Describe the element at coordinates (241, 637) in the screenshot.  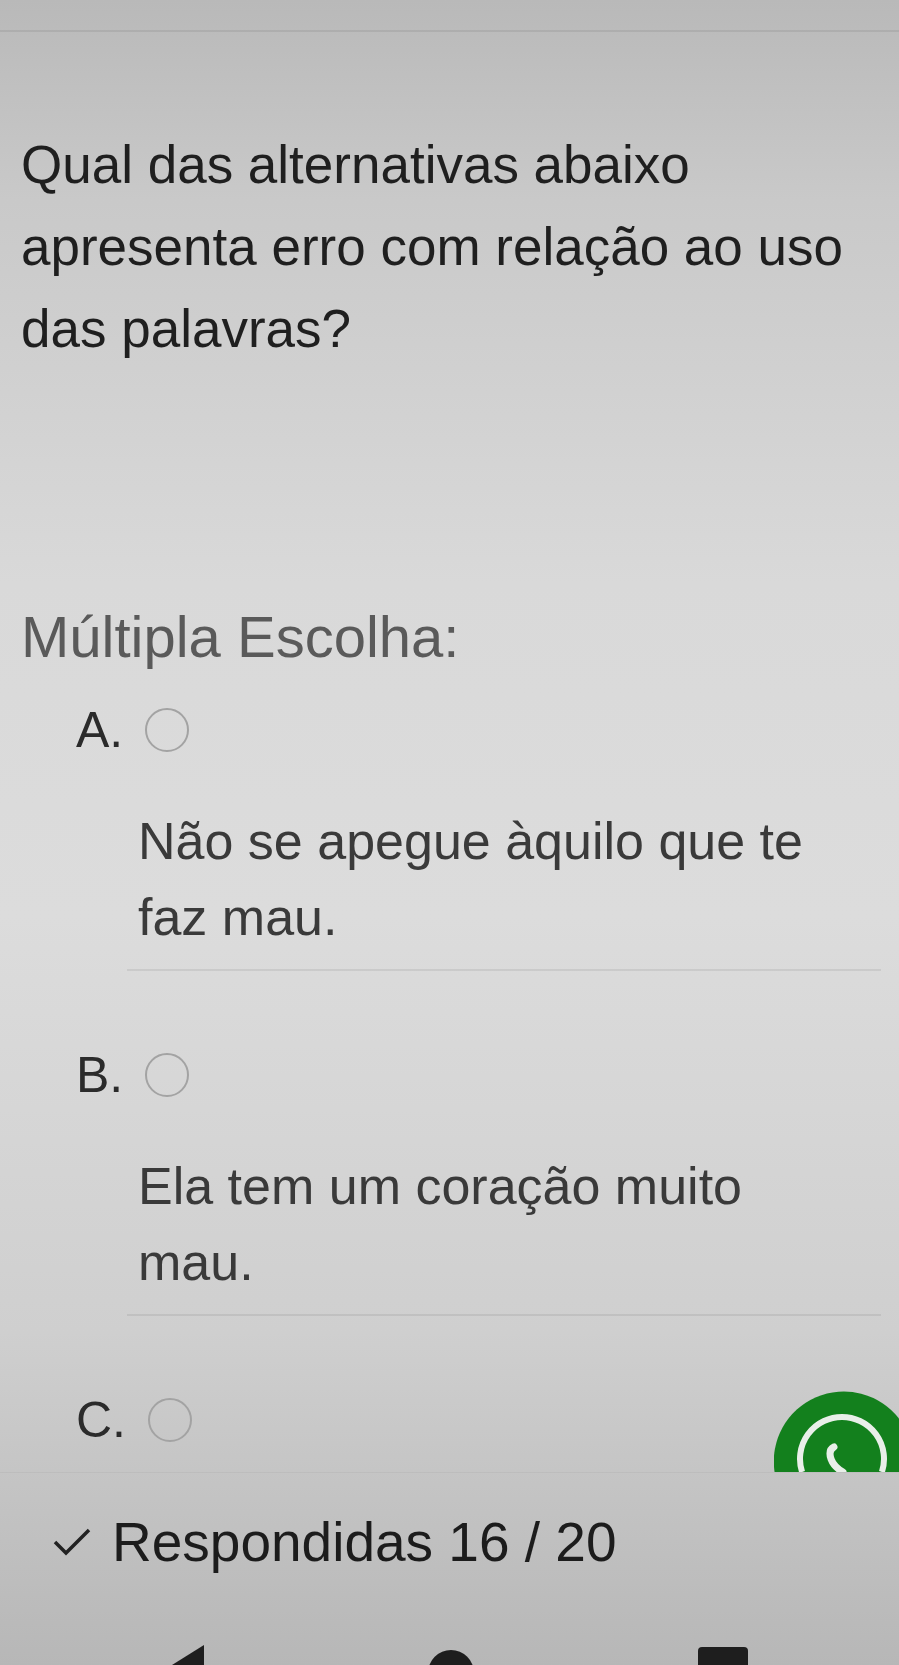
I see `question-type-label: Múltipla Escolha:` at that location.